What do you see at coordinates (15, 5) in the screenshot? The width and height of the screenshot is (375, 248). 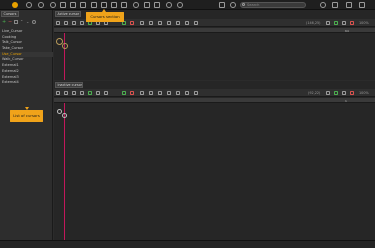 I see `app-logo-icon` at bounding box center [15, 5].